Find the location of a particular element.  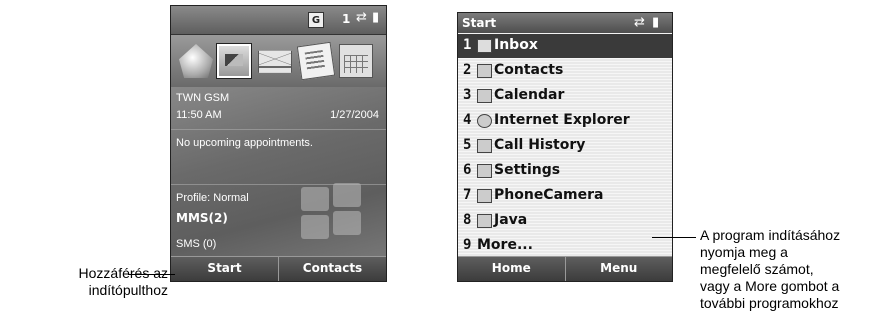

item-number: 3 is located at coordinates (467, 95).